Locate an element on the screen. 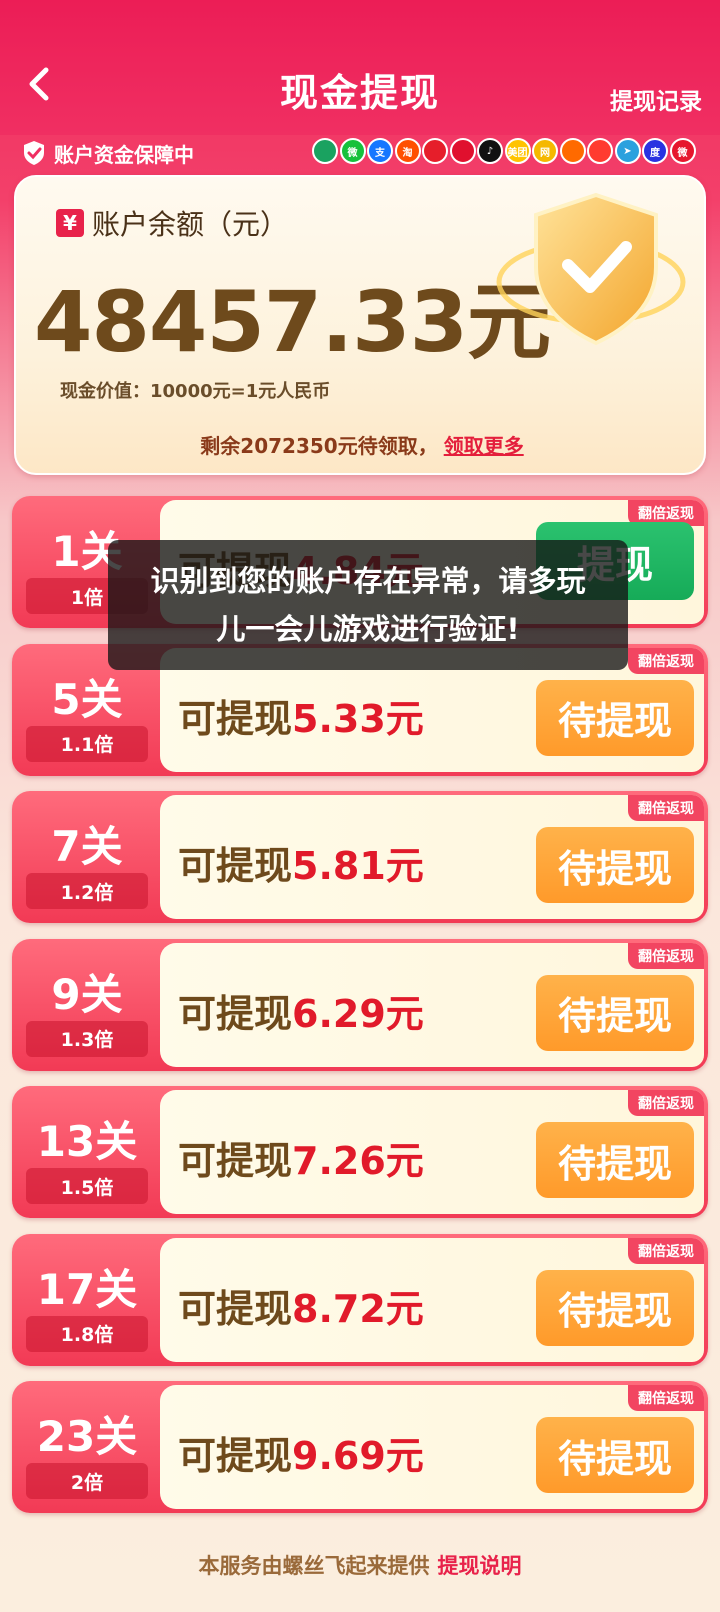  withdrawable-amount: 7.26元 is located at coordinates (358, 1161).